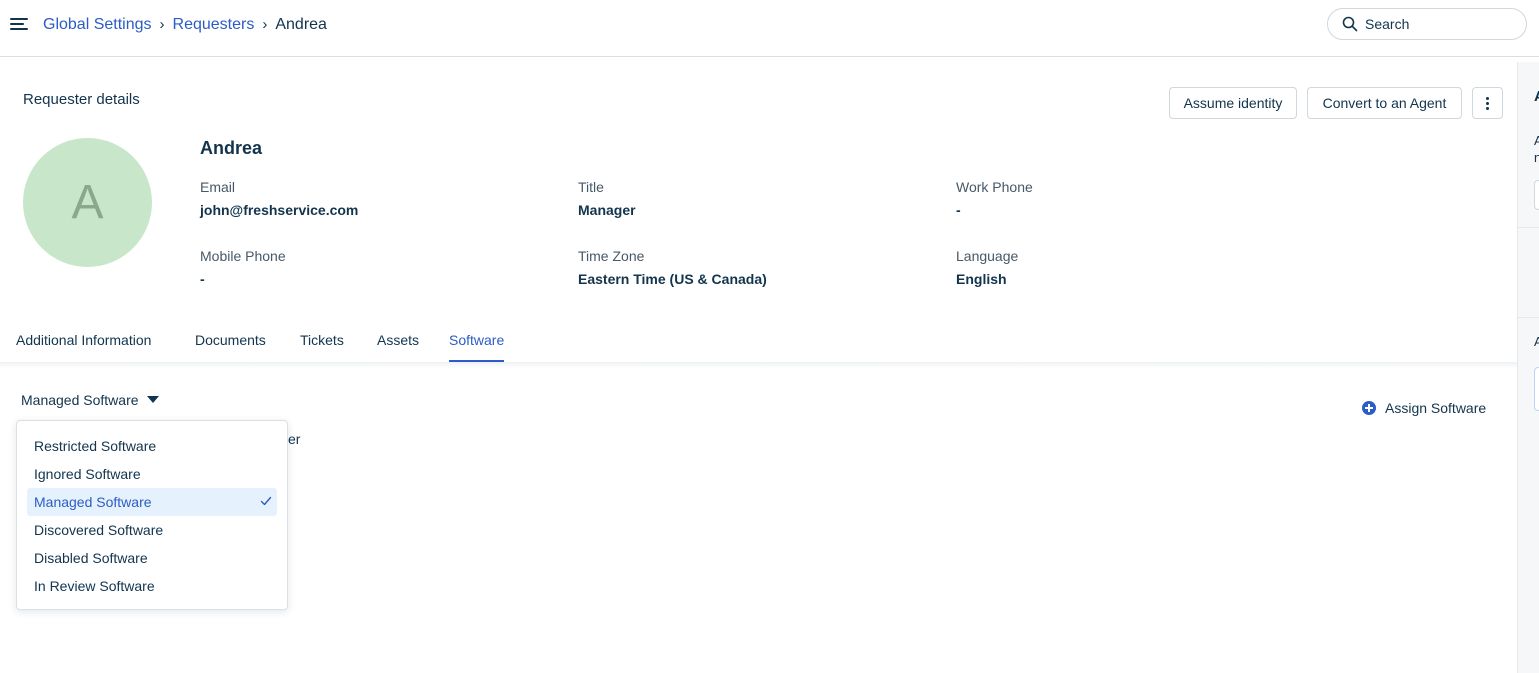 Image resolution: width=1539 pixels, height=673 pixels. What do you see at coordinates (218, 187) in the screenshot?
I see `field-label: Email` at bounding box center [218, 187].